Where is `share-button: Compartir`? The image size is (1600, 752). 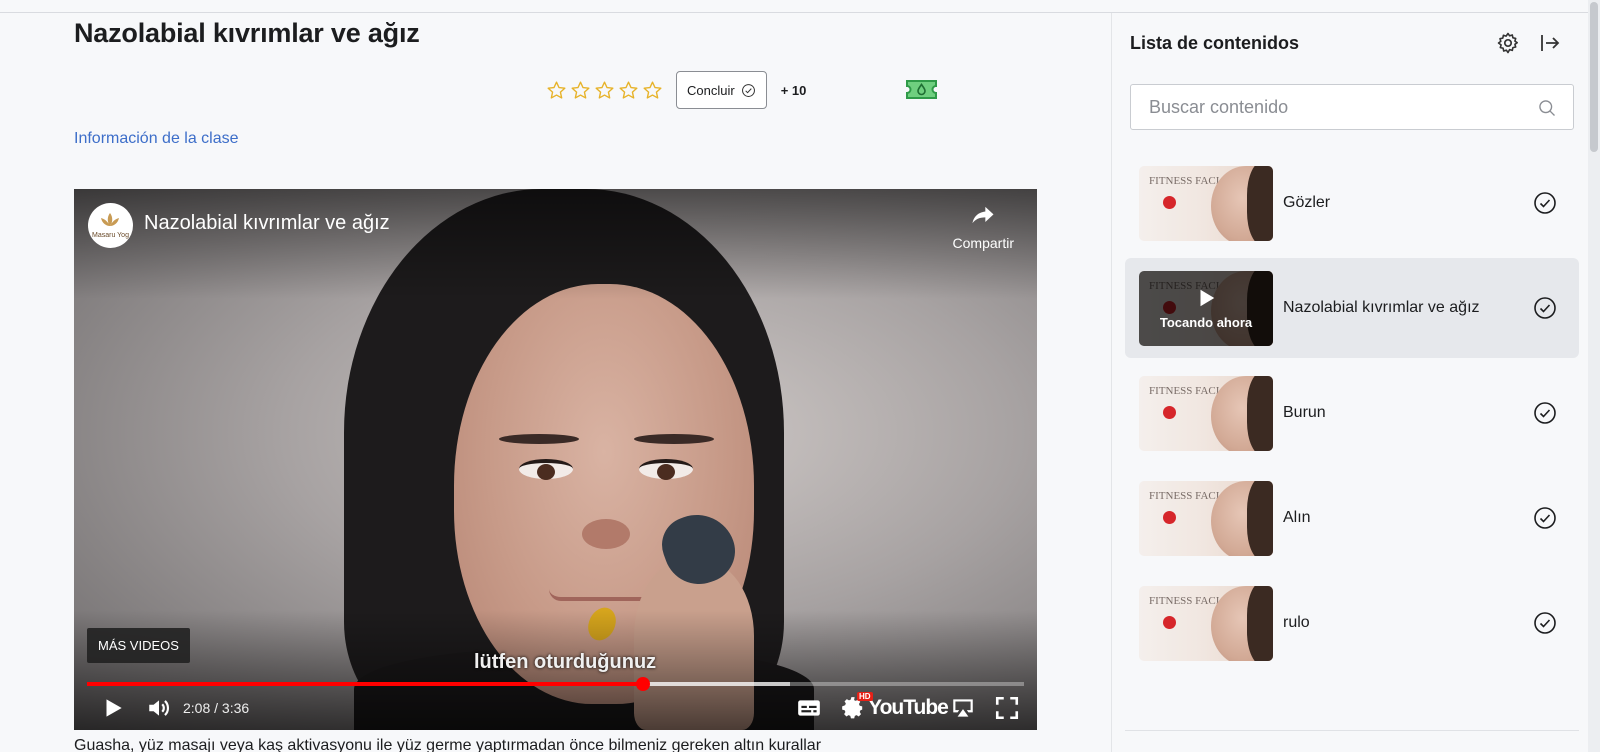 share-button: Compartir is located at coordinates (983, 226).